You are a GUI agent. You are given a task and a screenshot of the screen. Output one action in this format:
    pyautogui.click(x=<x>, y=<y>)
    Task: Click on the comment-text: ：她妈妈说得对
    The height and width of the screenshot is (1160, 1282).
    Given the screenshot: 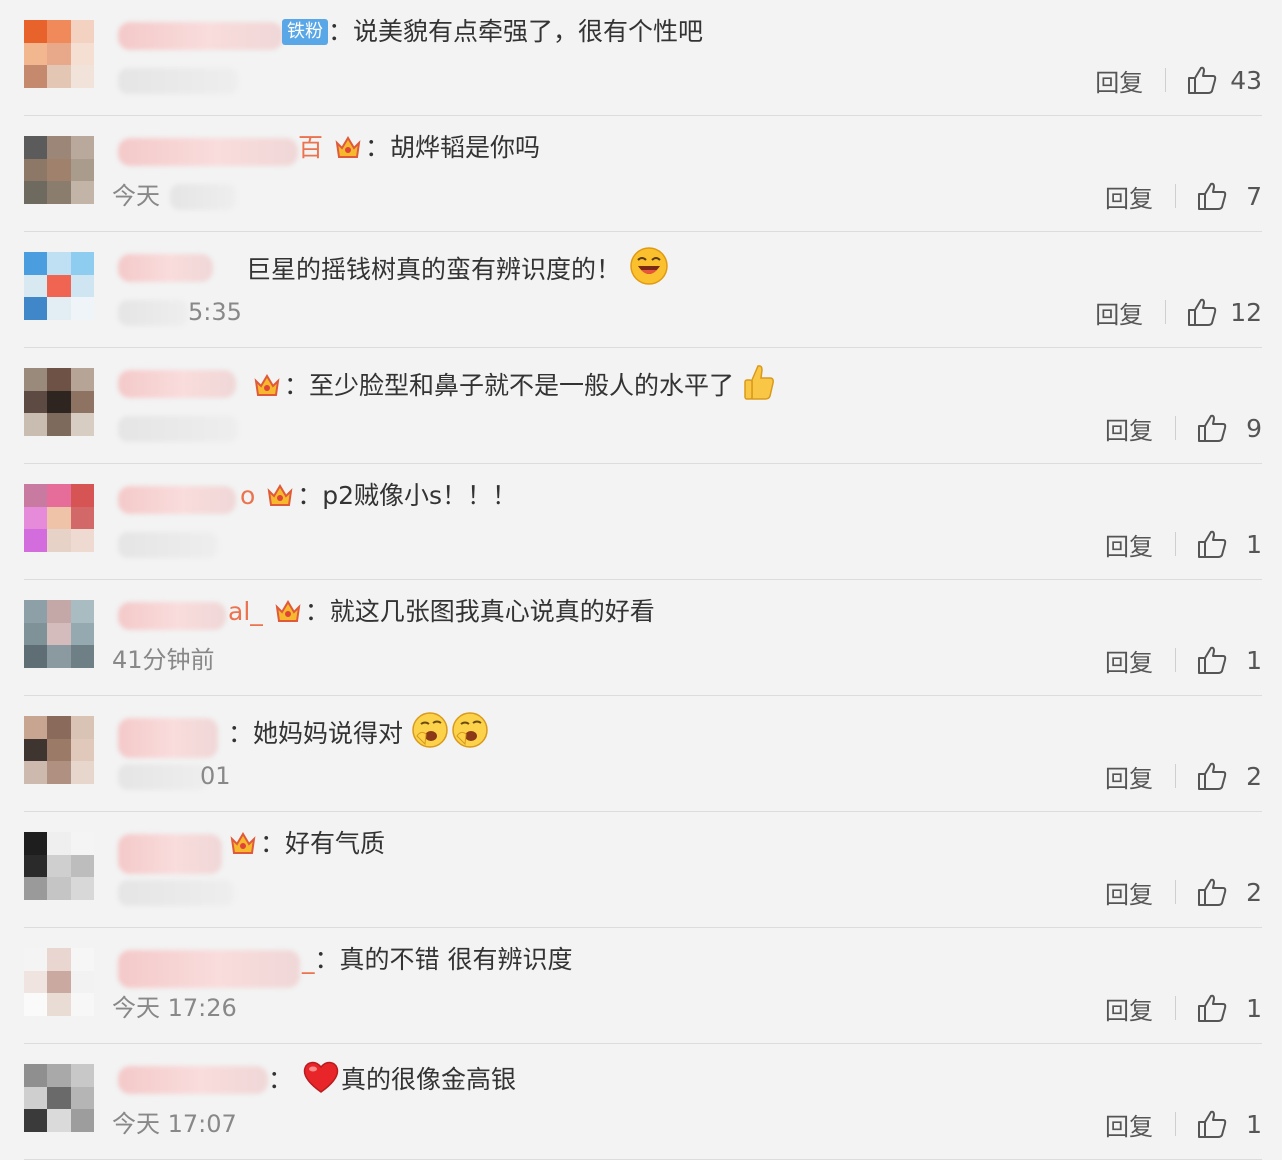 What is the action you would take?
    pyautogui.click(x=359, y=731)
    